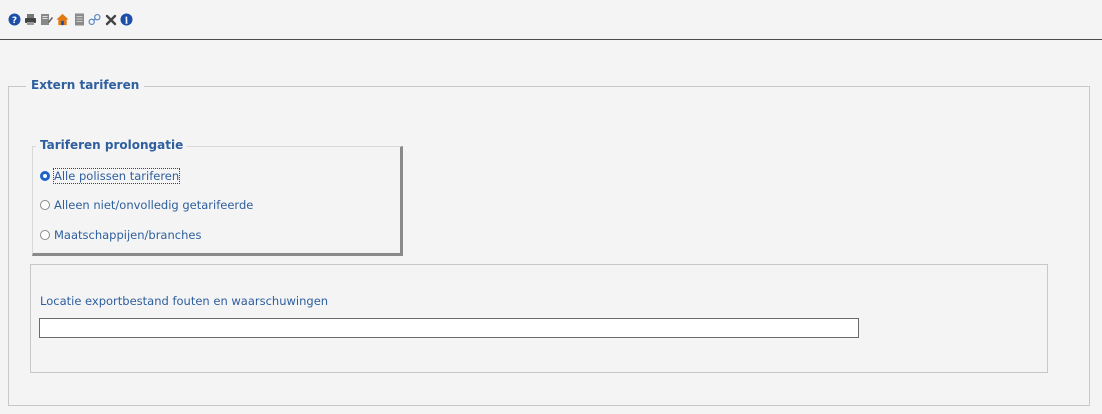 This screenshot has height=414, width=1102. I want to click on document-edit-icon, so click(46, 19).